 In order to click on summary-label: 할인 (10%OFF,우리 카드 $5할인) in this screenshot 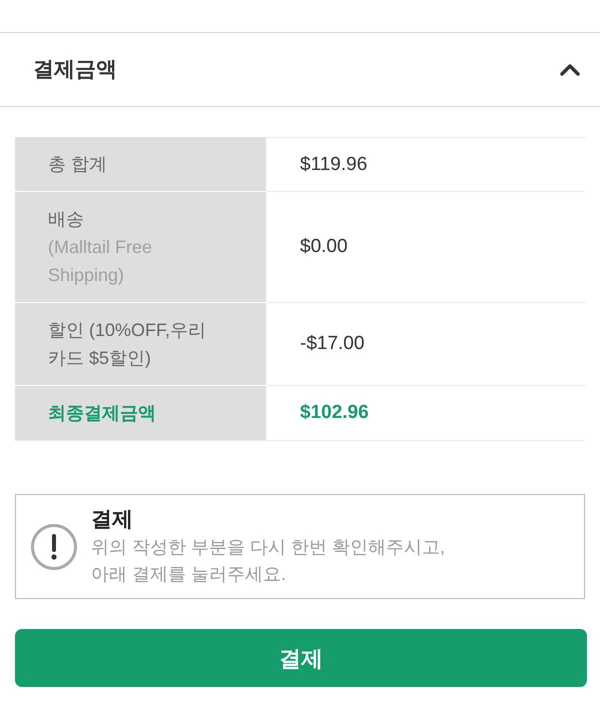, I will do `click(128, 344)`.